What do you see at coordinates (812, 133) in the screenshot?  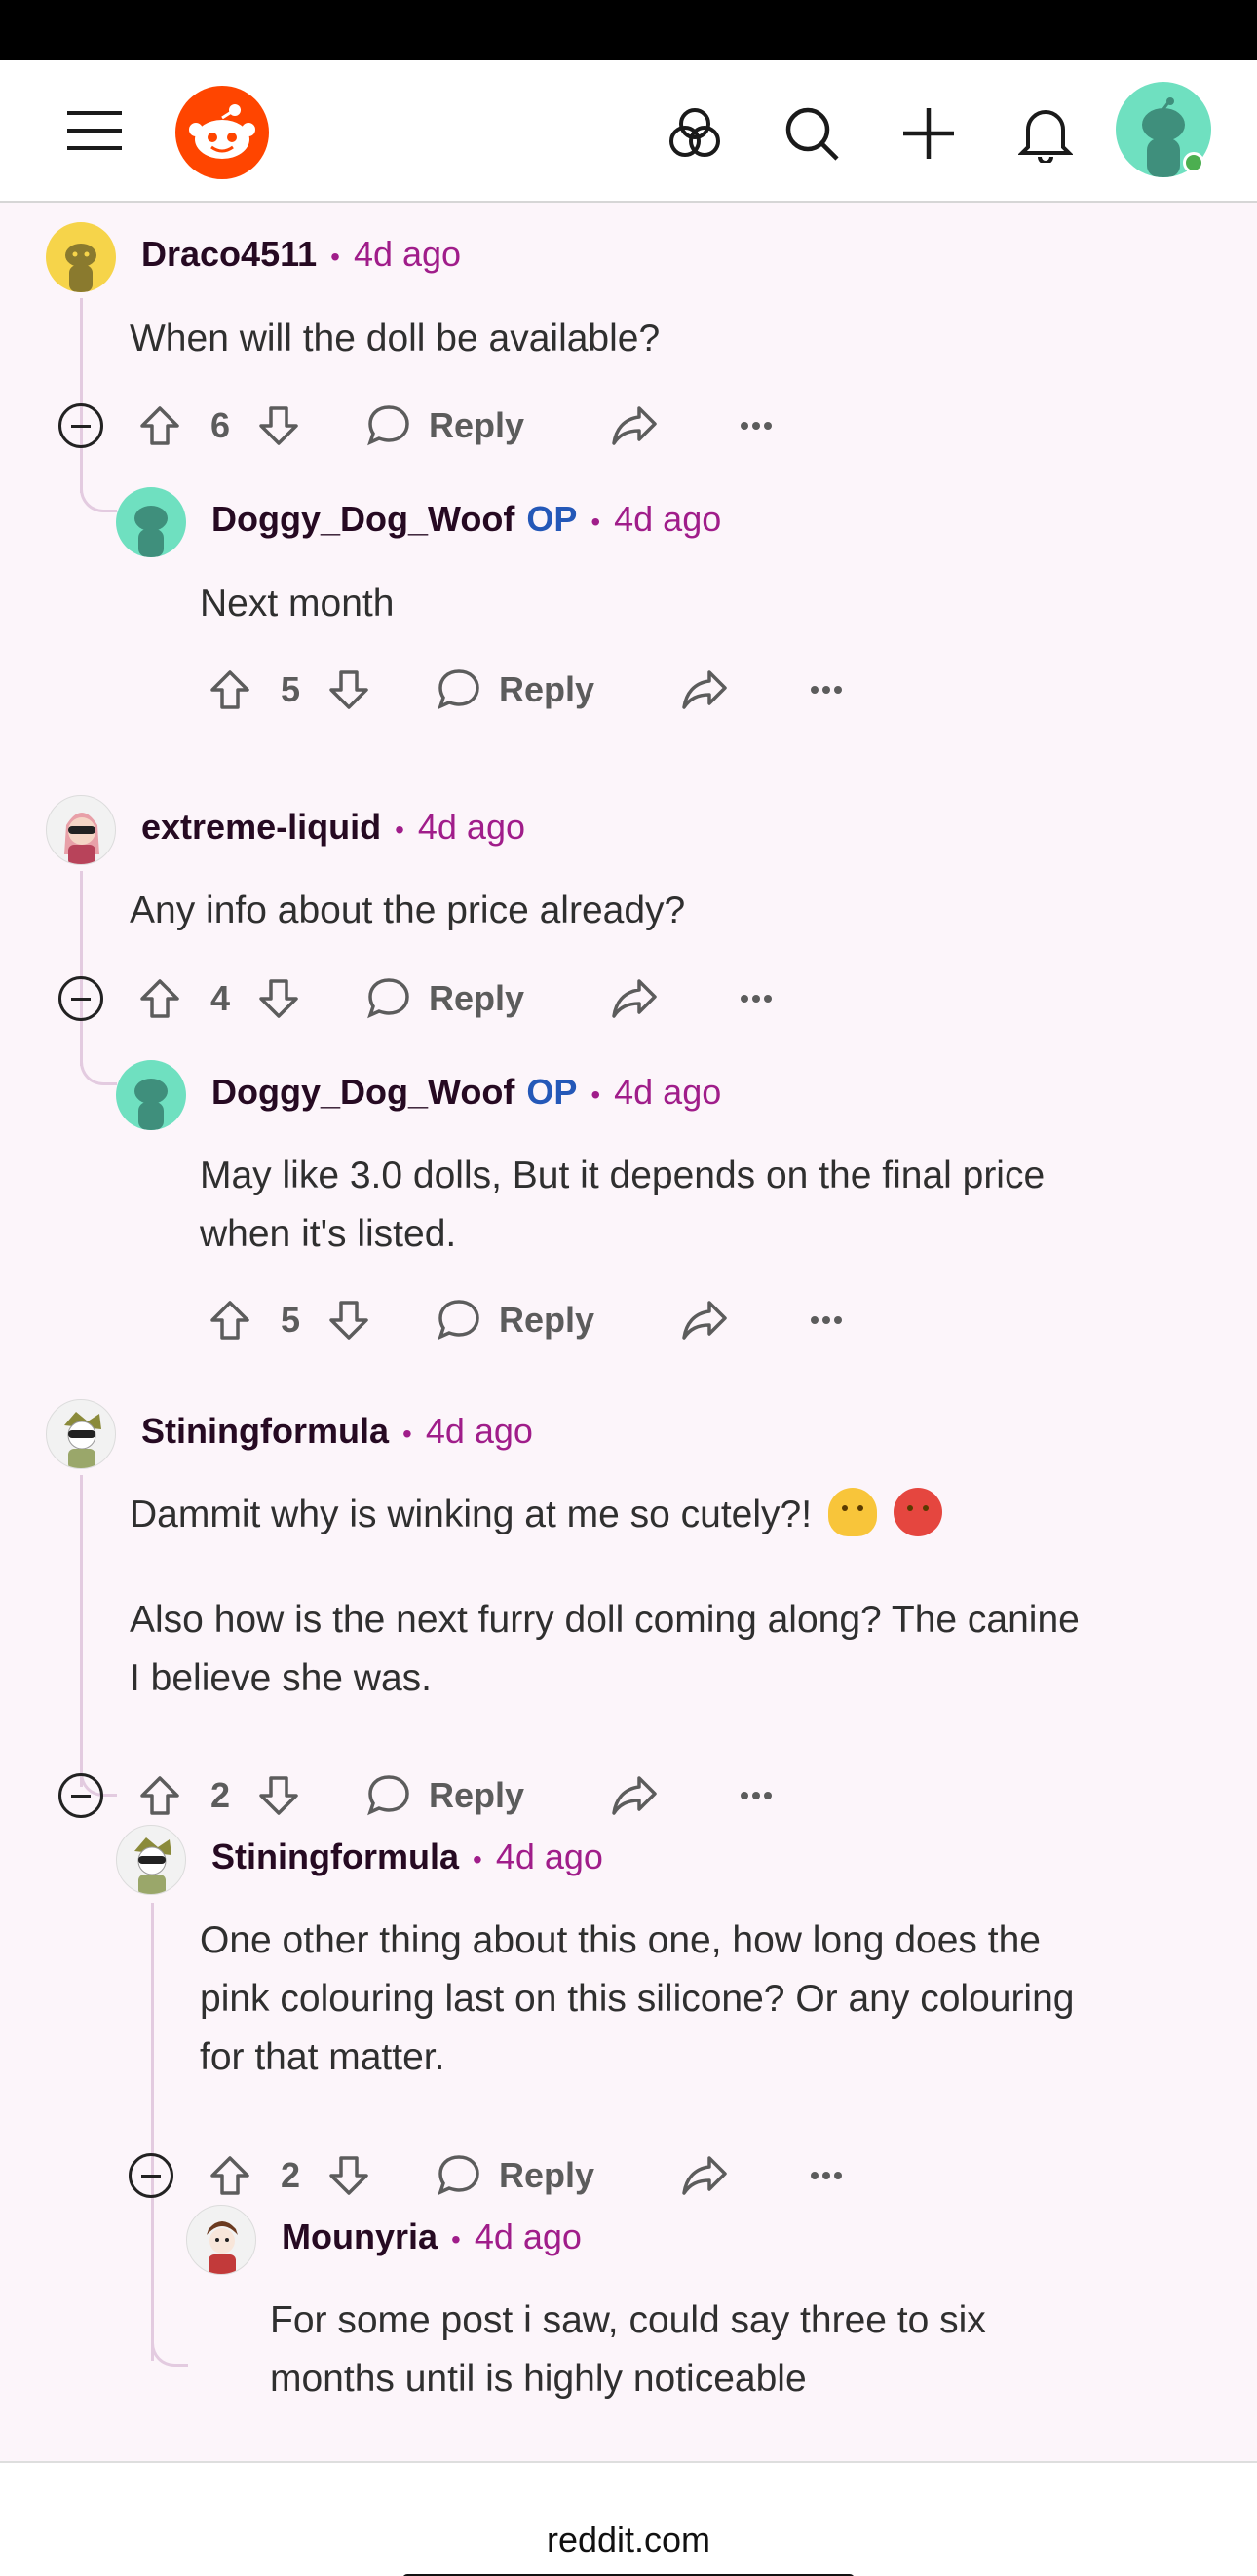 I see `search-icon` at bounding box center [812, 133].